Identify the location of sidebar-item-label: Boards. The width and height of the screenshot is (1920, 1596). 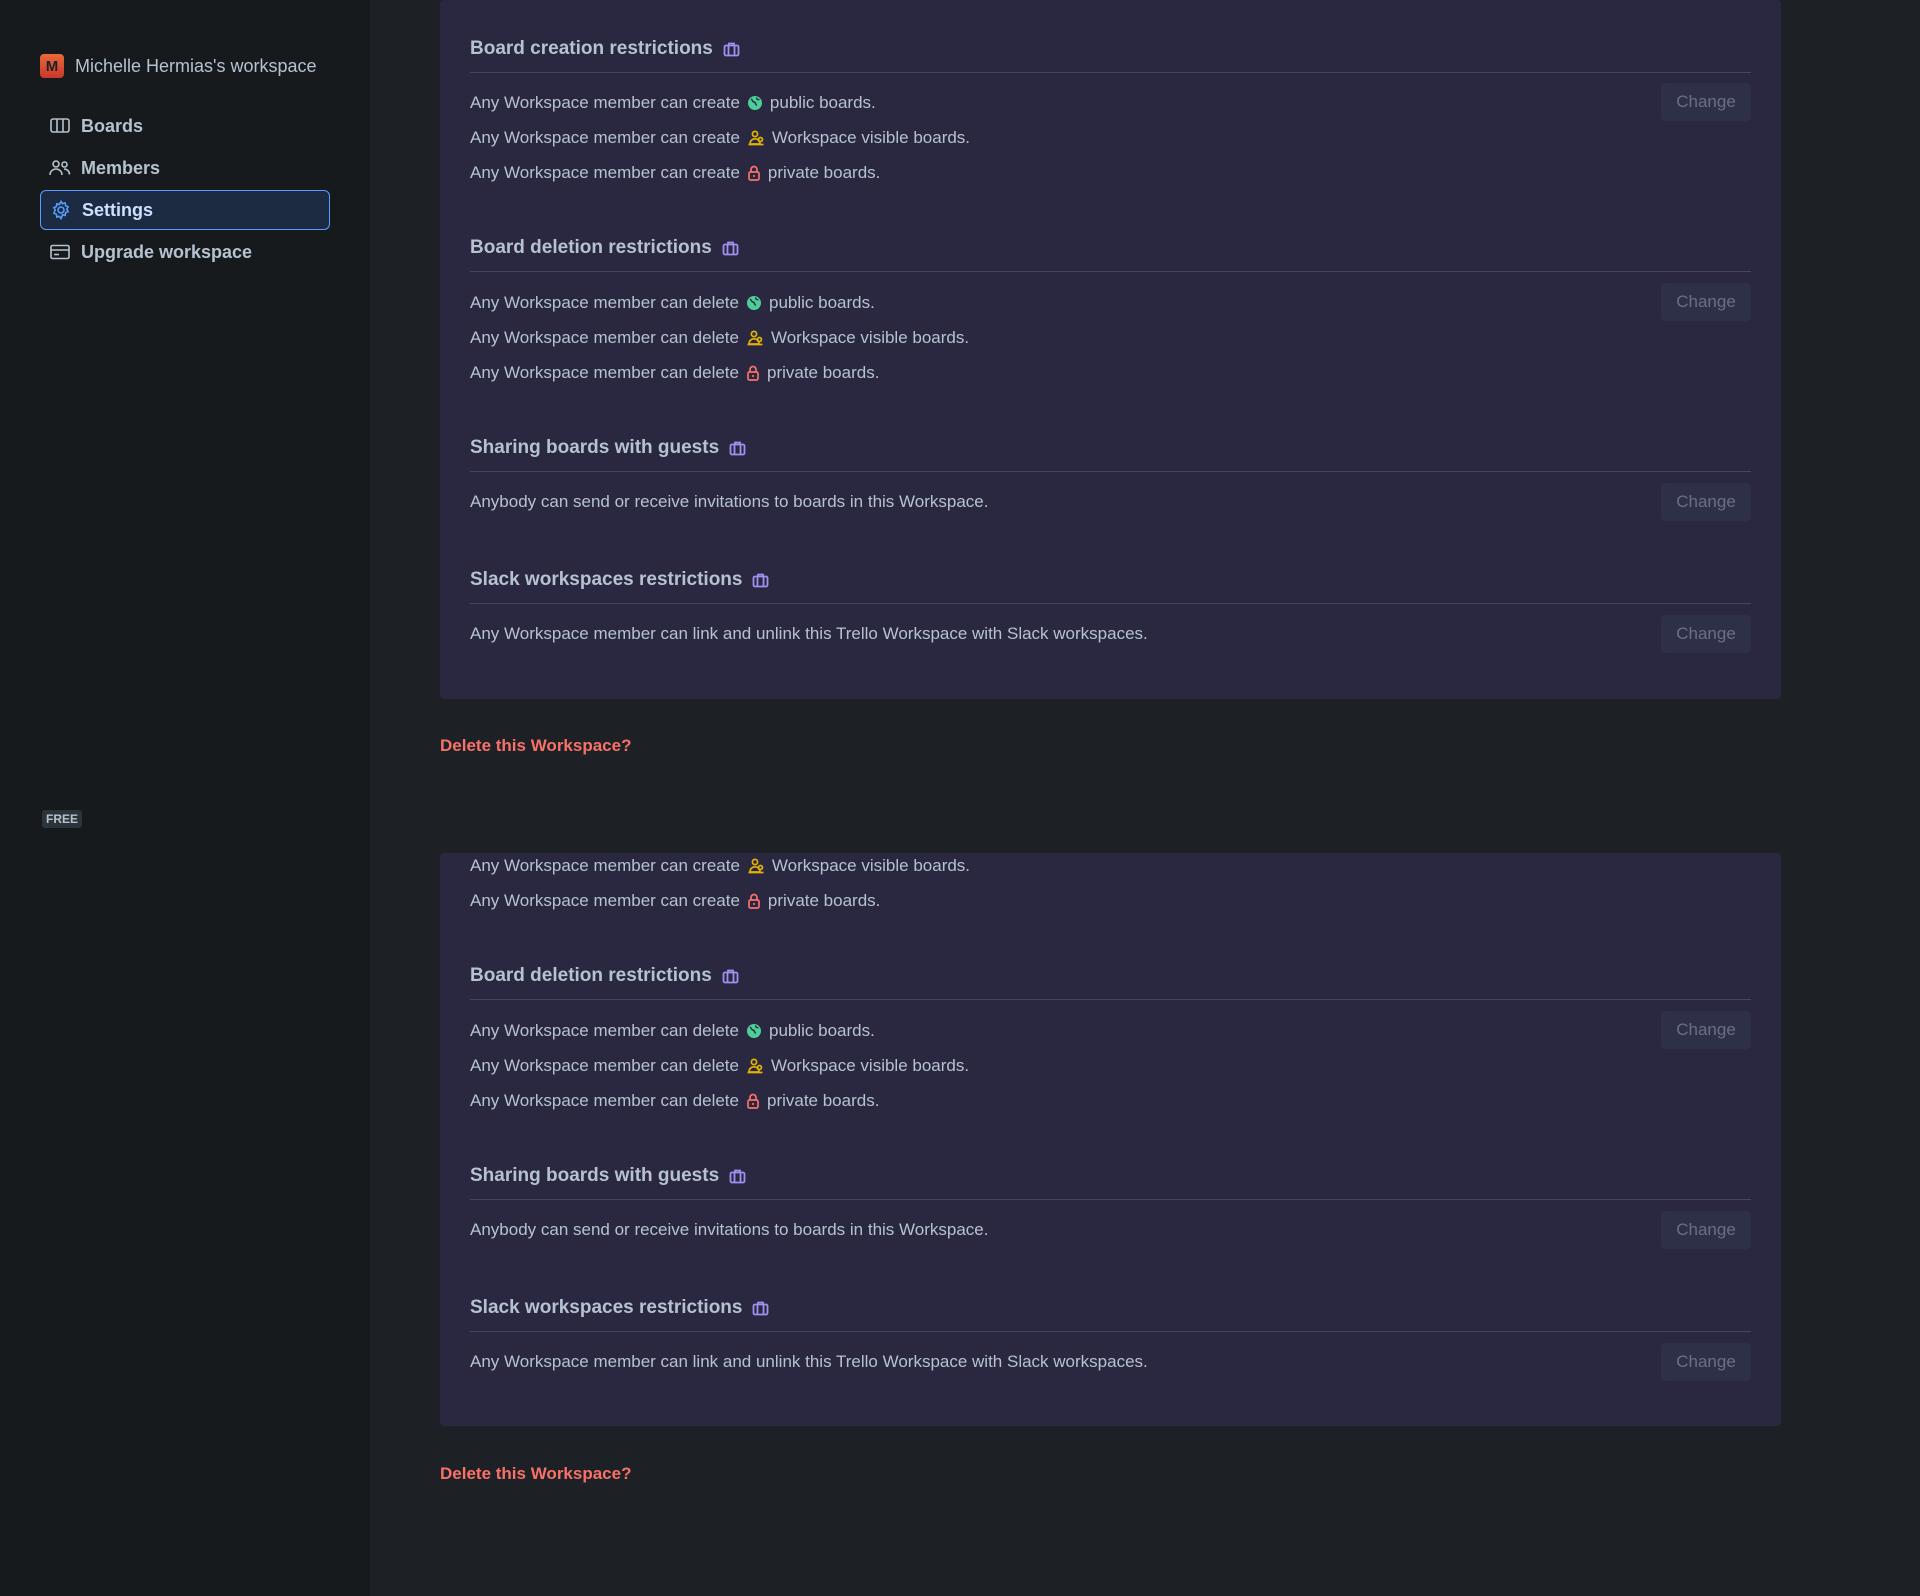
(112, 125).